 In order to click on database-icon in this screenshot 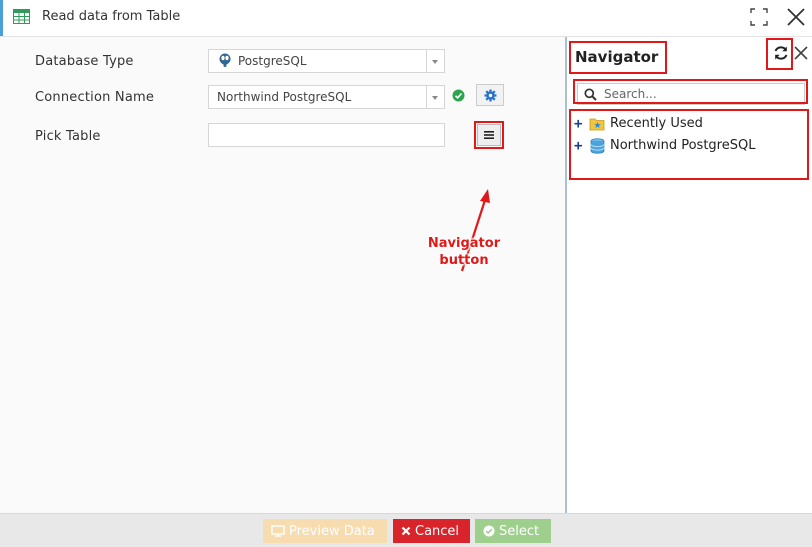, I will do `click(597, 146)`.